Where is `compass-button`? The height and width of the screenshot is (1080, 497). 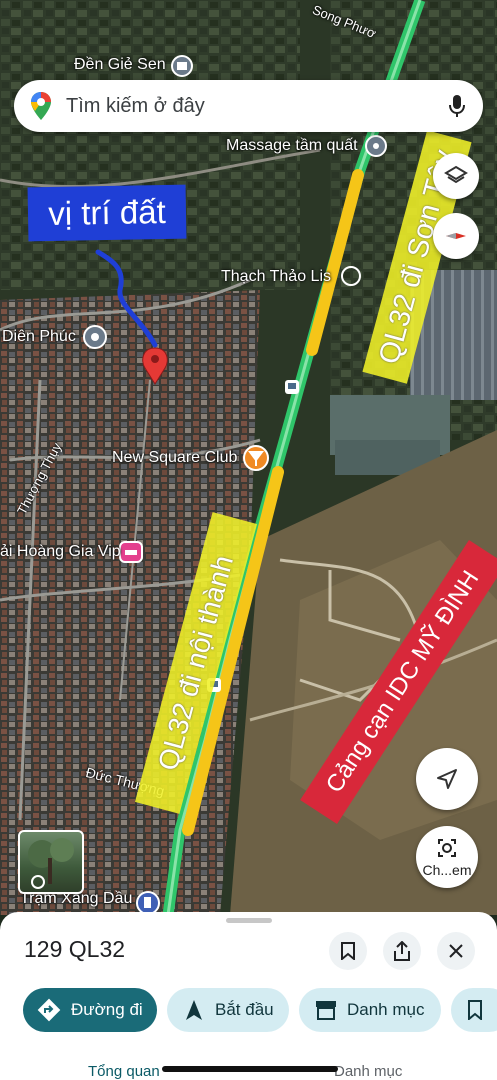 compass-button is located at coordinates (456, 236).